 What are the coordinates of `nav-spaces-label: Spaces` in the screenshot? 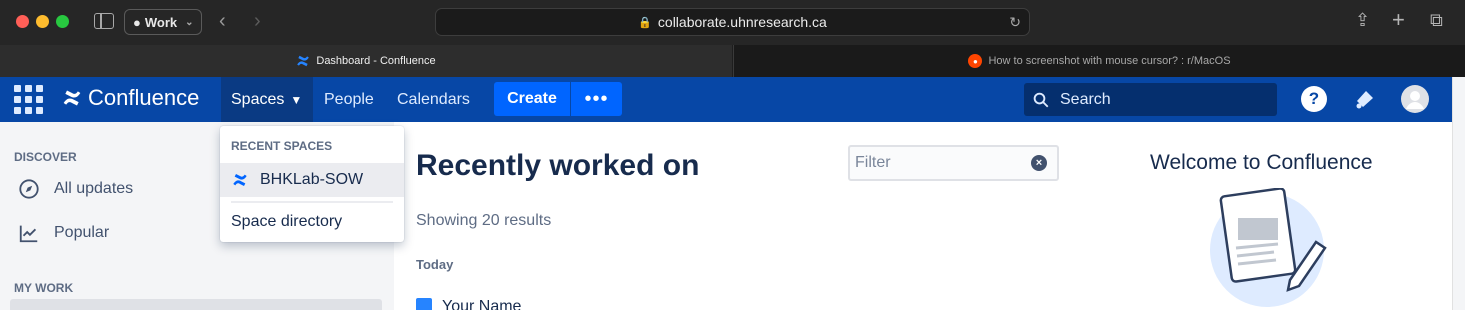 It's located at (258, 99).